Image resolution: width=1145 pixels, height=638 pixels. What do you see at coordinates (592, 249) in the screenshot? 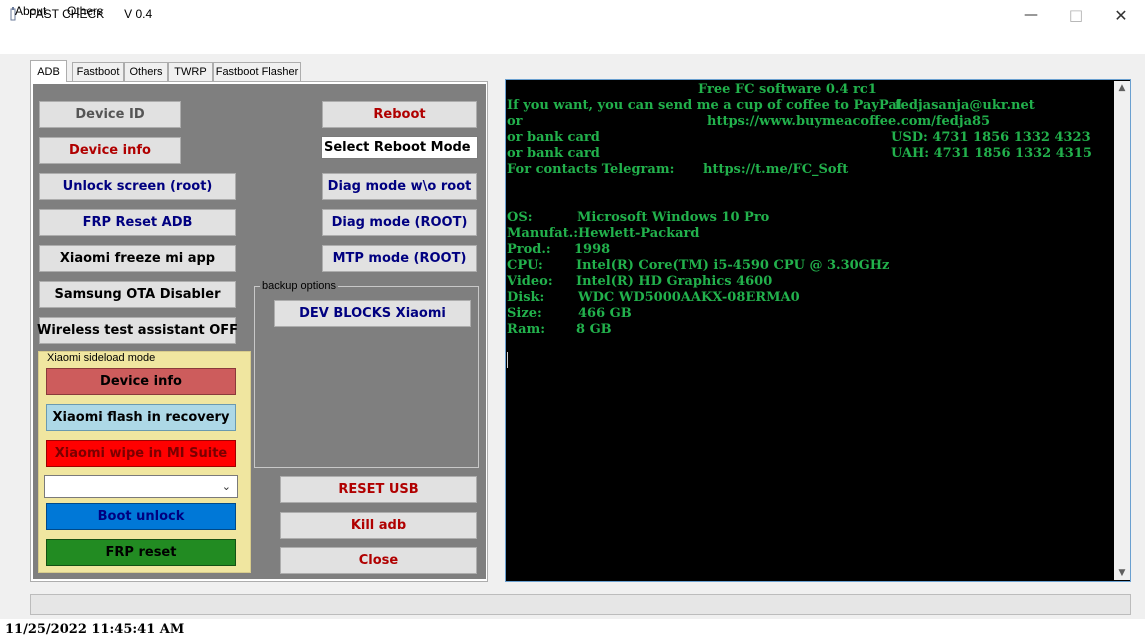
I see `info-value: 1998` at bounding box center [592, 249].